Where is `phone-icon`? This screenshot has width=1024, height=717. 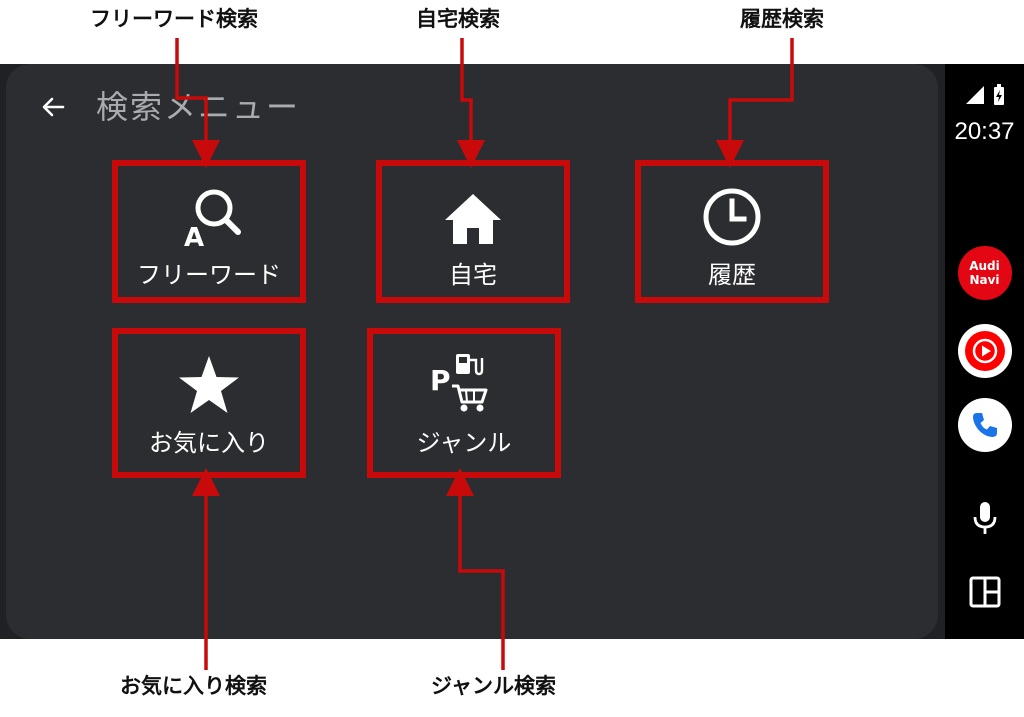 phone-icon is located at coordinates (984, 425).